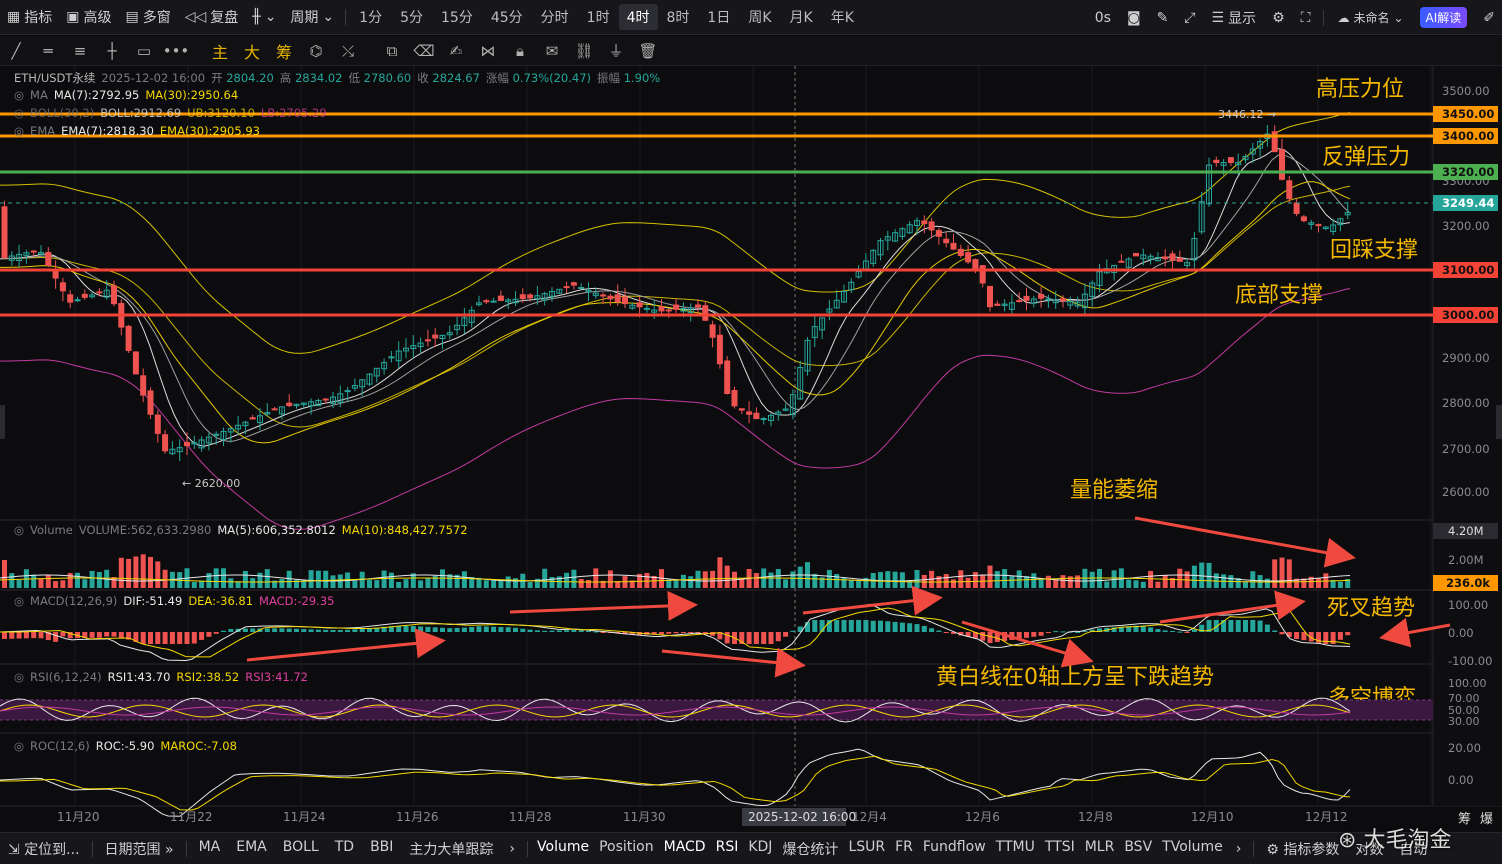 Image resolution: width=1502 pixels, height=864 pixels. Describe the element at coordinates (552, 51) in the screenshot. I see `note-icon: ✉` at that location.